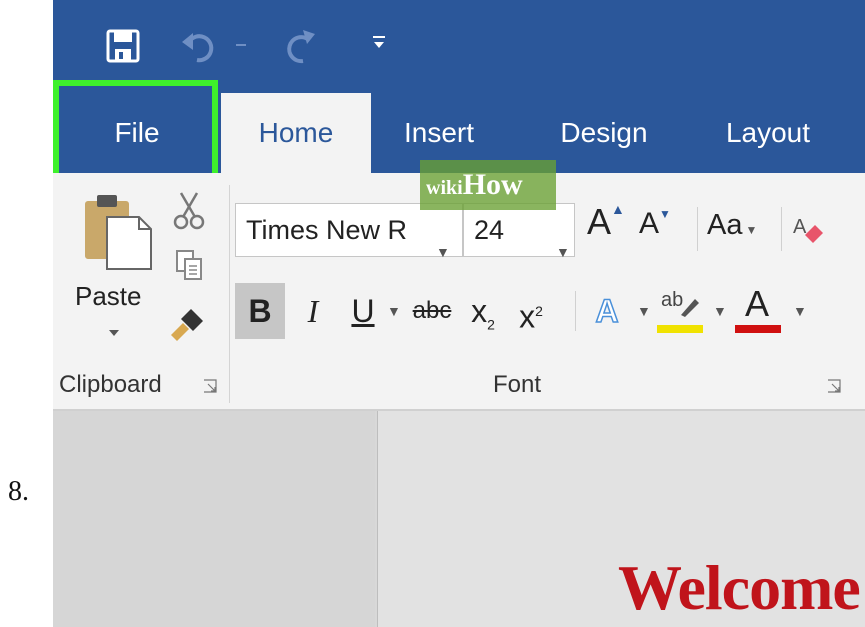 This screenshot has width=865, height=627. Describe the element at coordinates (492, 184) in the screenshot. I see `watermark-how: How` at that location.